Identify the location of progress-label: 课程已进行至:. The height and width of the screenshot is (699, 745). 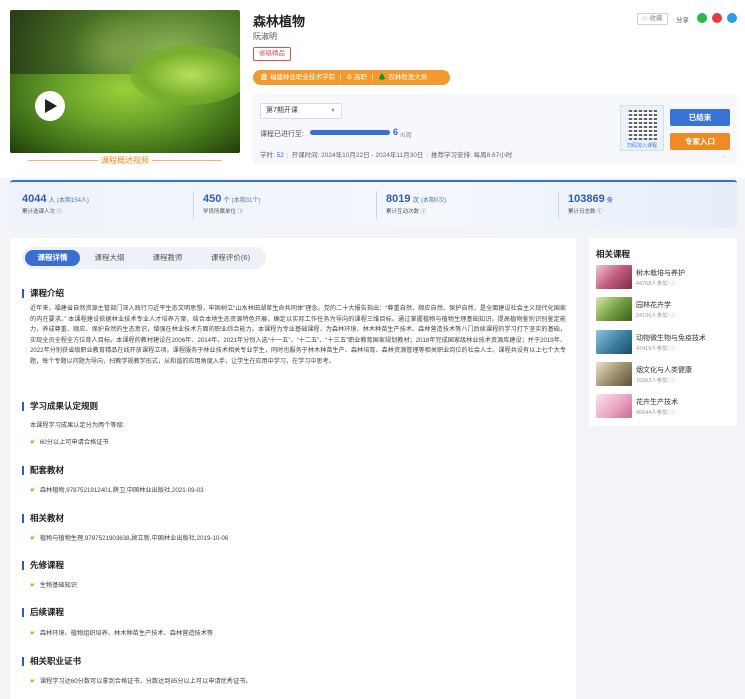
(282, 134).